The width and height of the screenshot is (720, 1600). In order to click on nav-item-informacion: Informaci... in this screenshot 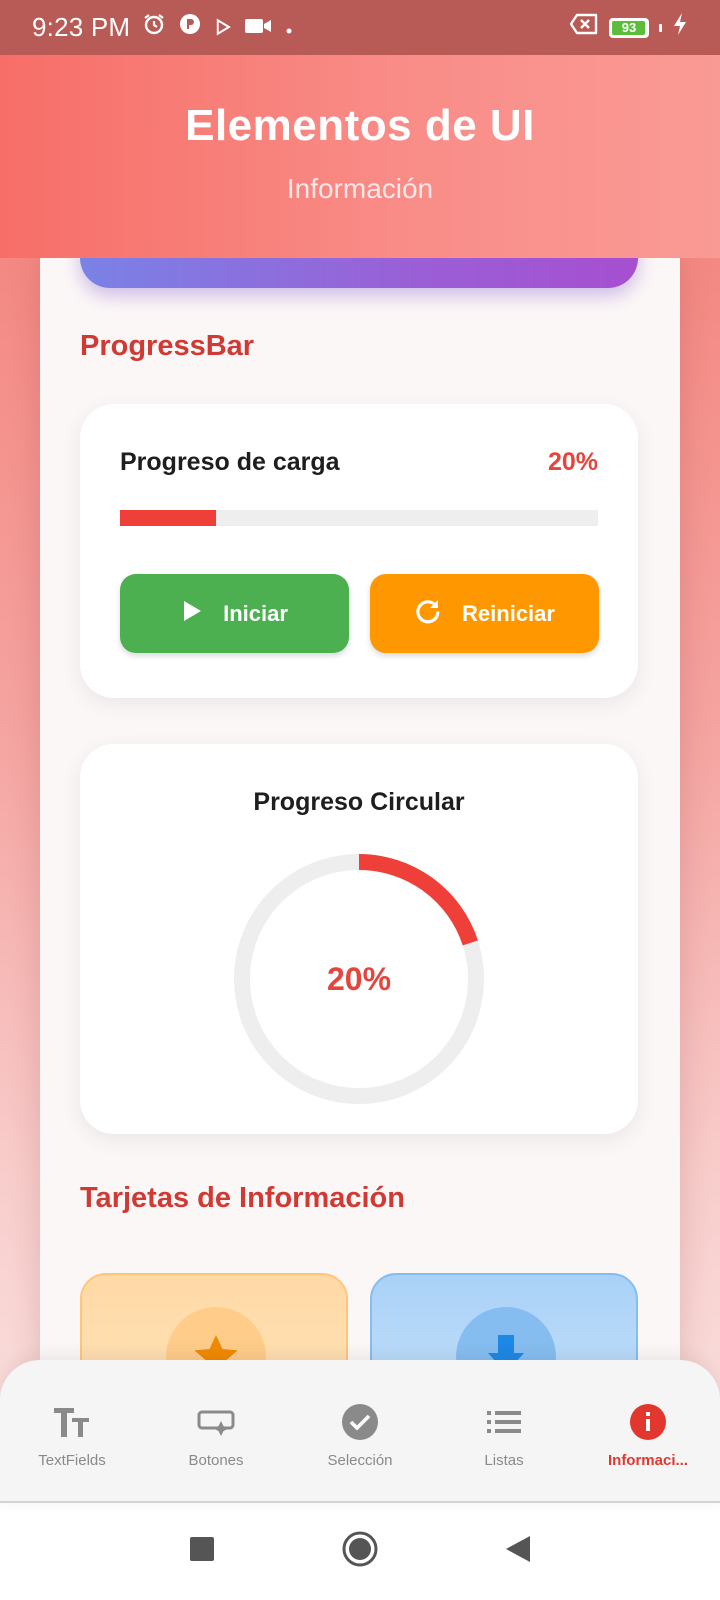, I will do `click(648, 1430)`.